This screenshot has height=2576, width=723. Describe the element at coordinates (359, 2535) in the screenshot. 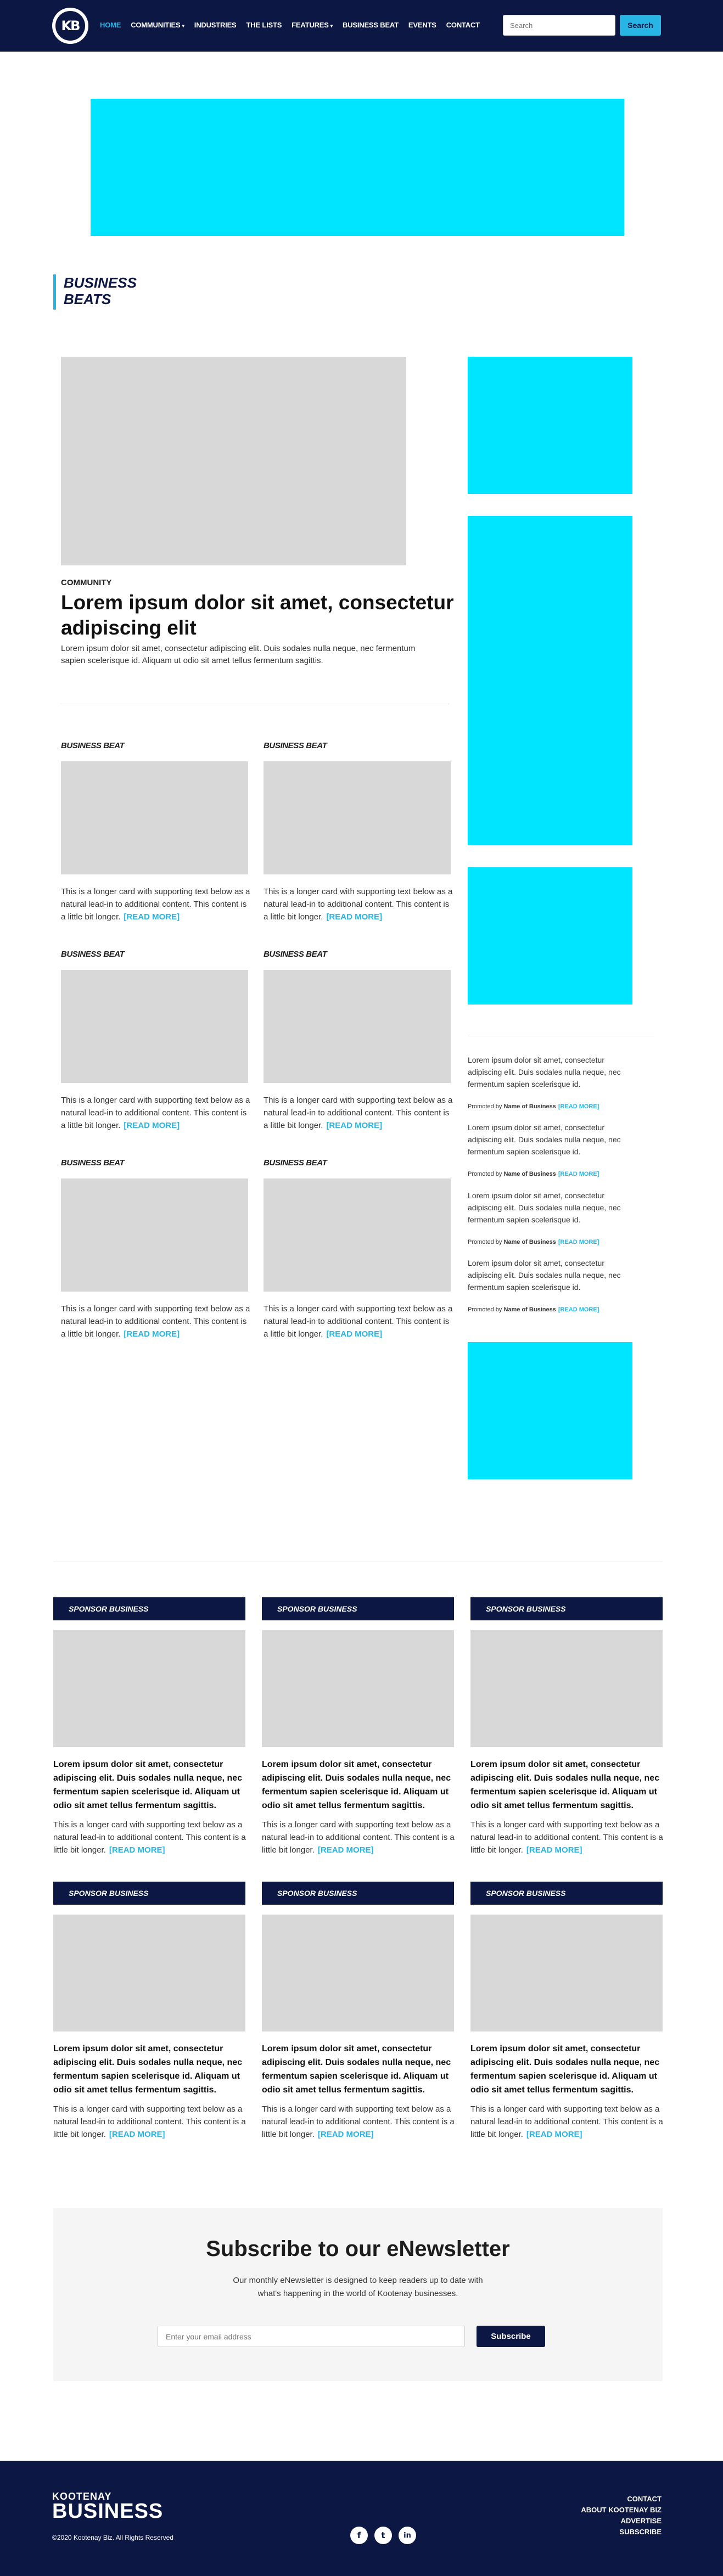

I see `facebook-icon: f` at that location.